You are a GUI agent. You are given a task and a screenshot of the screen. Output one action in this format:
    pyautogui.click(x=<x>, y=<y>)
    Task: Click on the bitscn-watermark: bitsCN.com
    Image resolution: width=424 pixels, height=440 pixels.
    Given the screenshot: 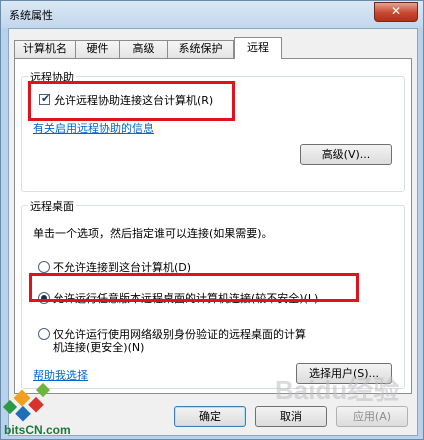 What is the action you would take?
    pyautogui.click(x=37, y=430)
    